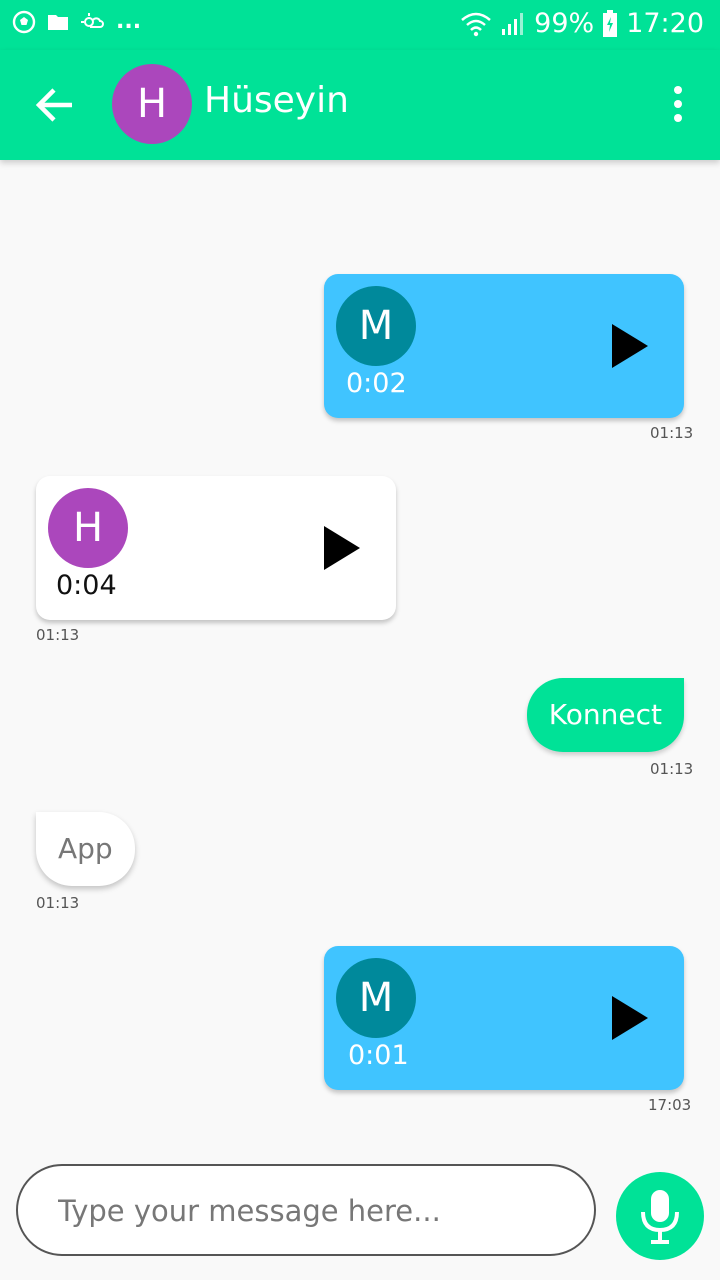  I want to click on voice-message-sent: M 0:01, so click(504, 1018).